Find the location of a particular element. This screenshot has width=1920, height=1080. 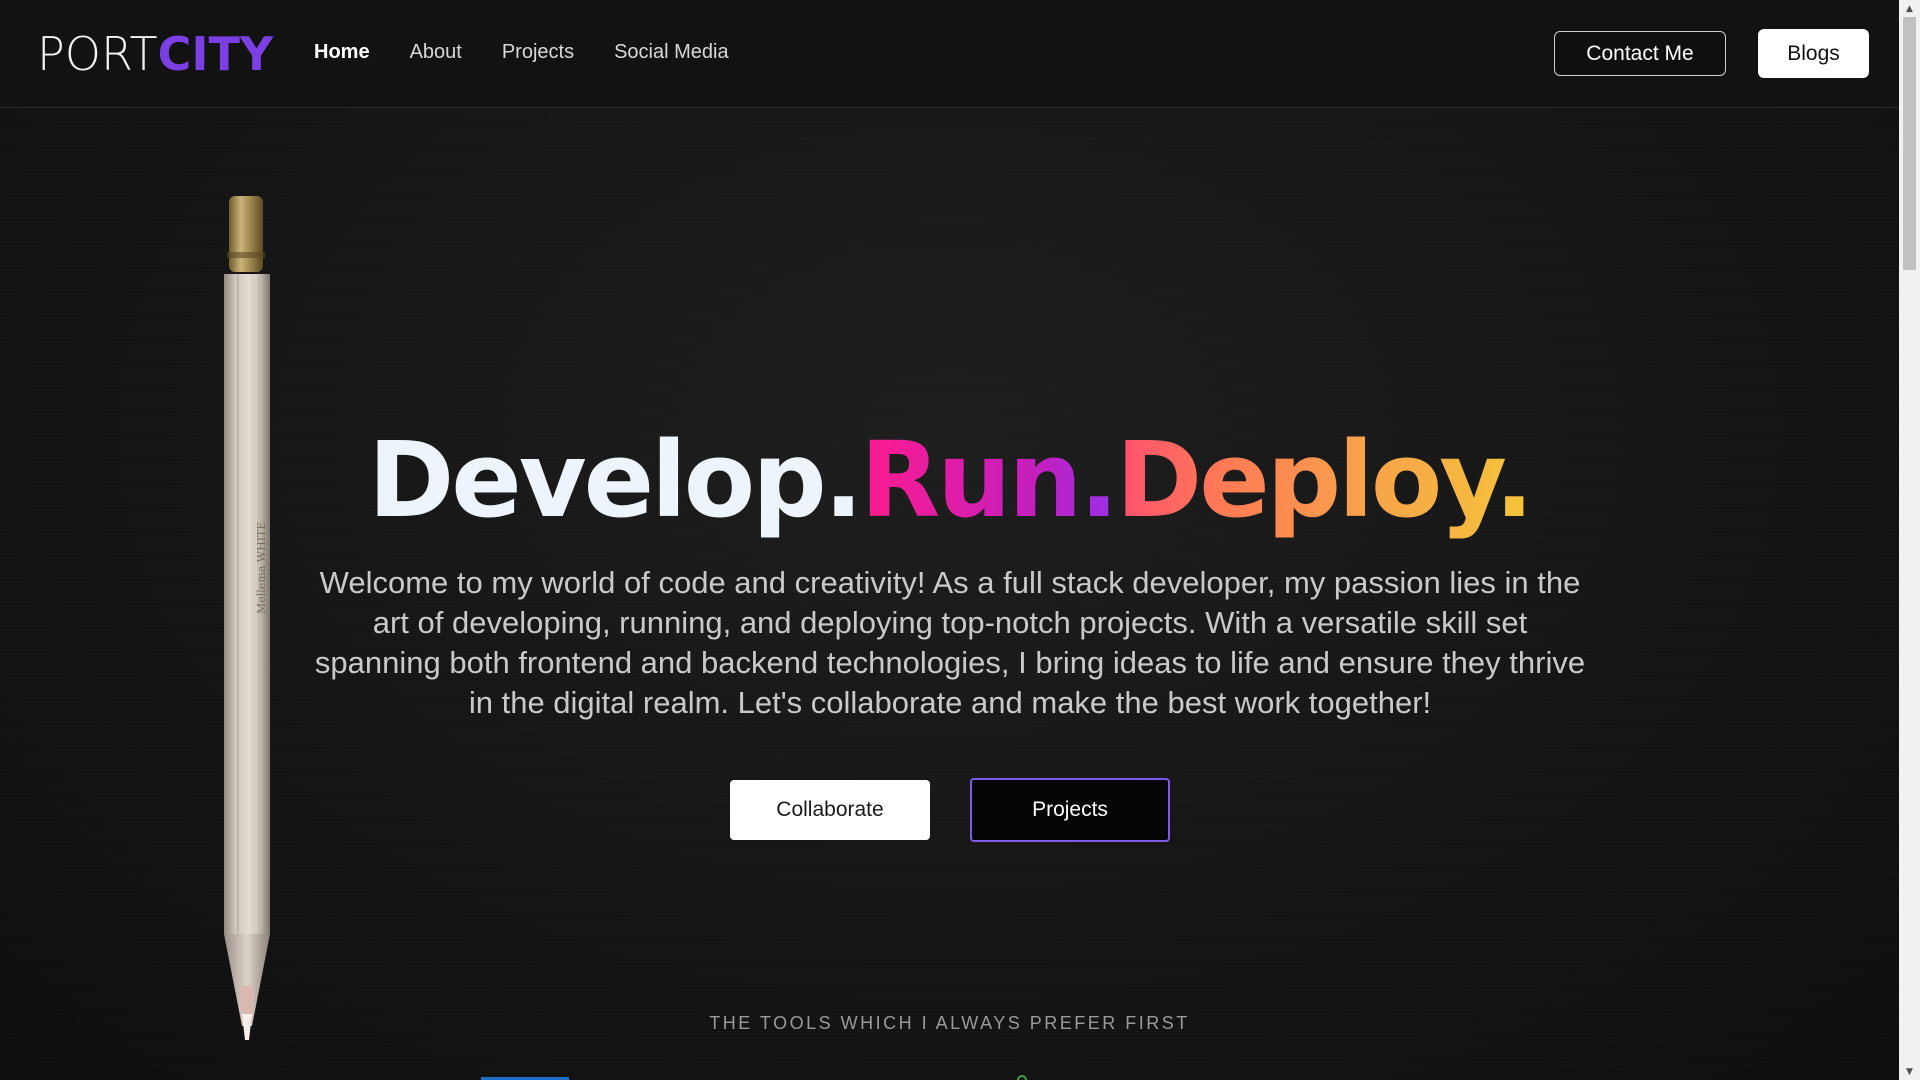

scroll-down-arrow-icon: ▼ is located at coordinates (1909, 1071).